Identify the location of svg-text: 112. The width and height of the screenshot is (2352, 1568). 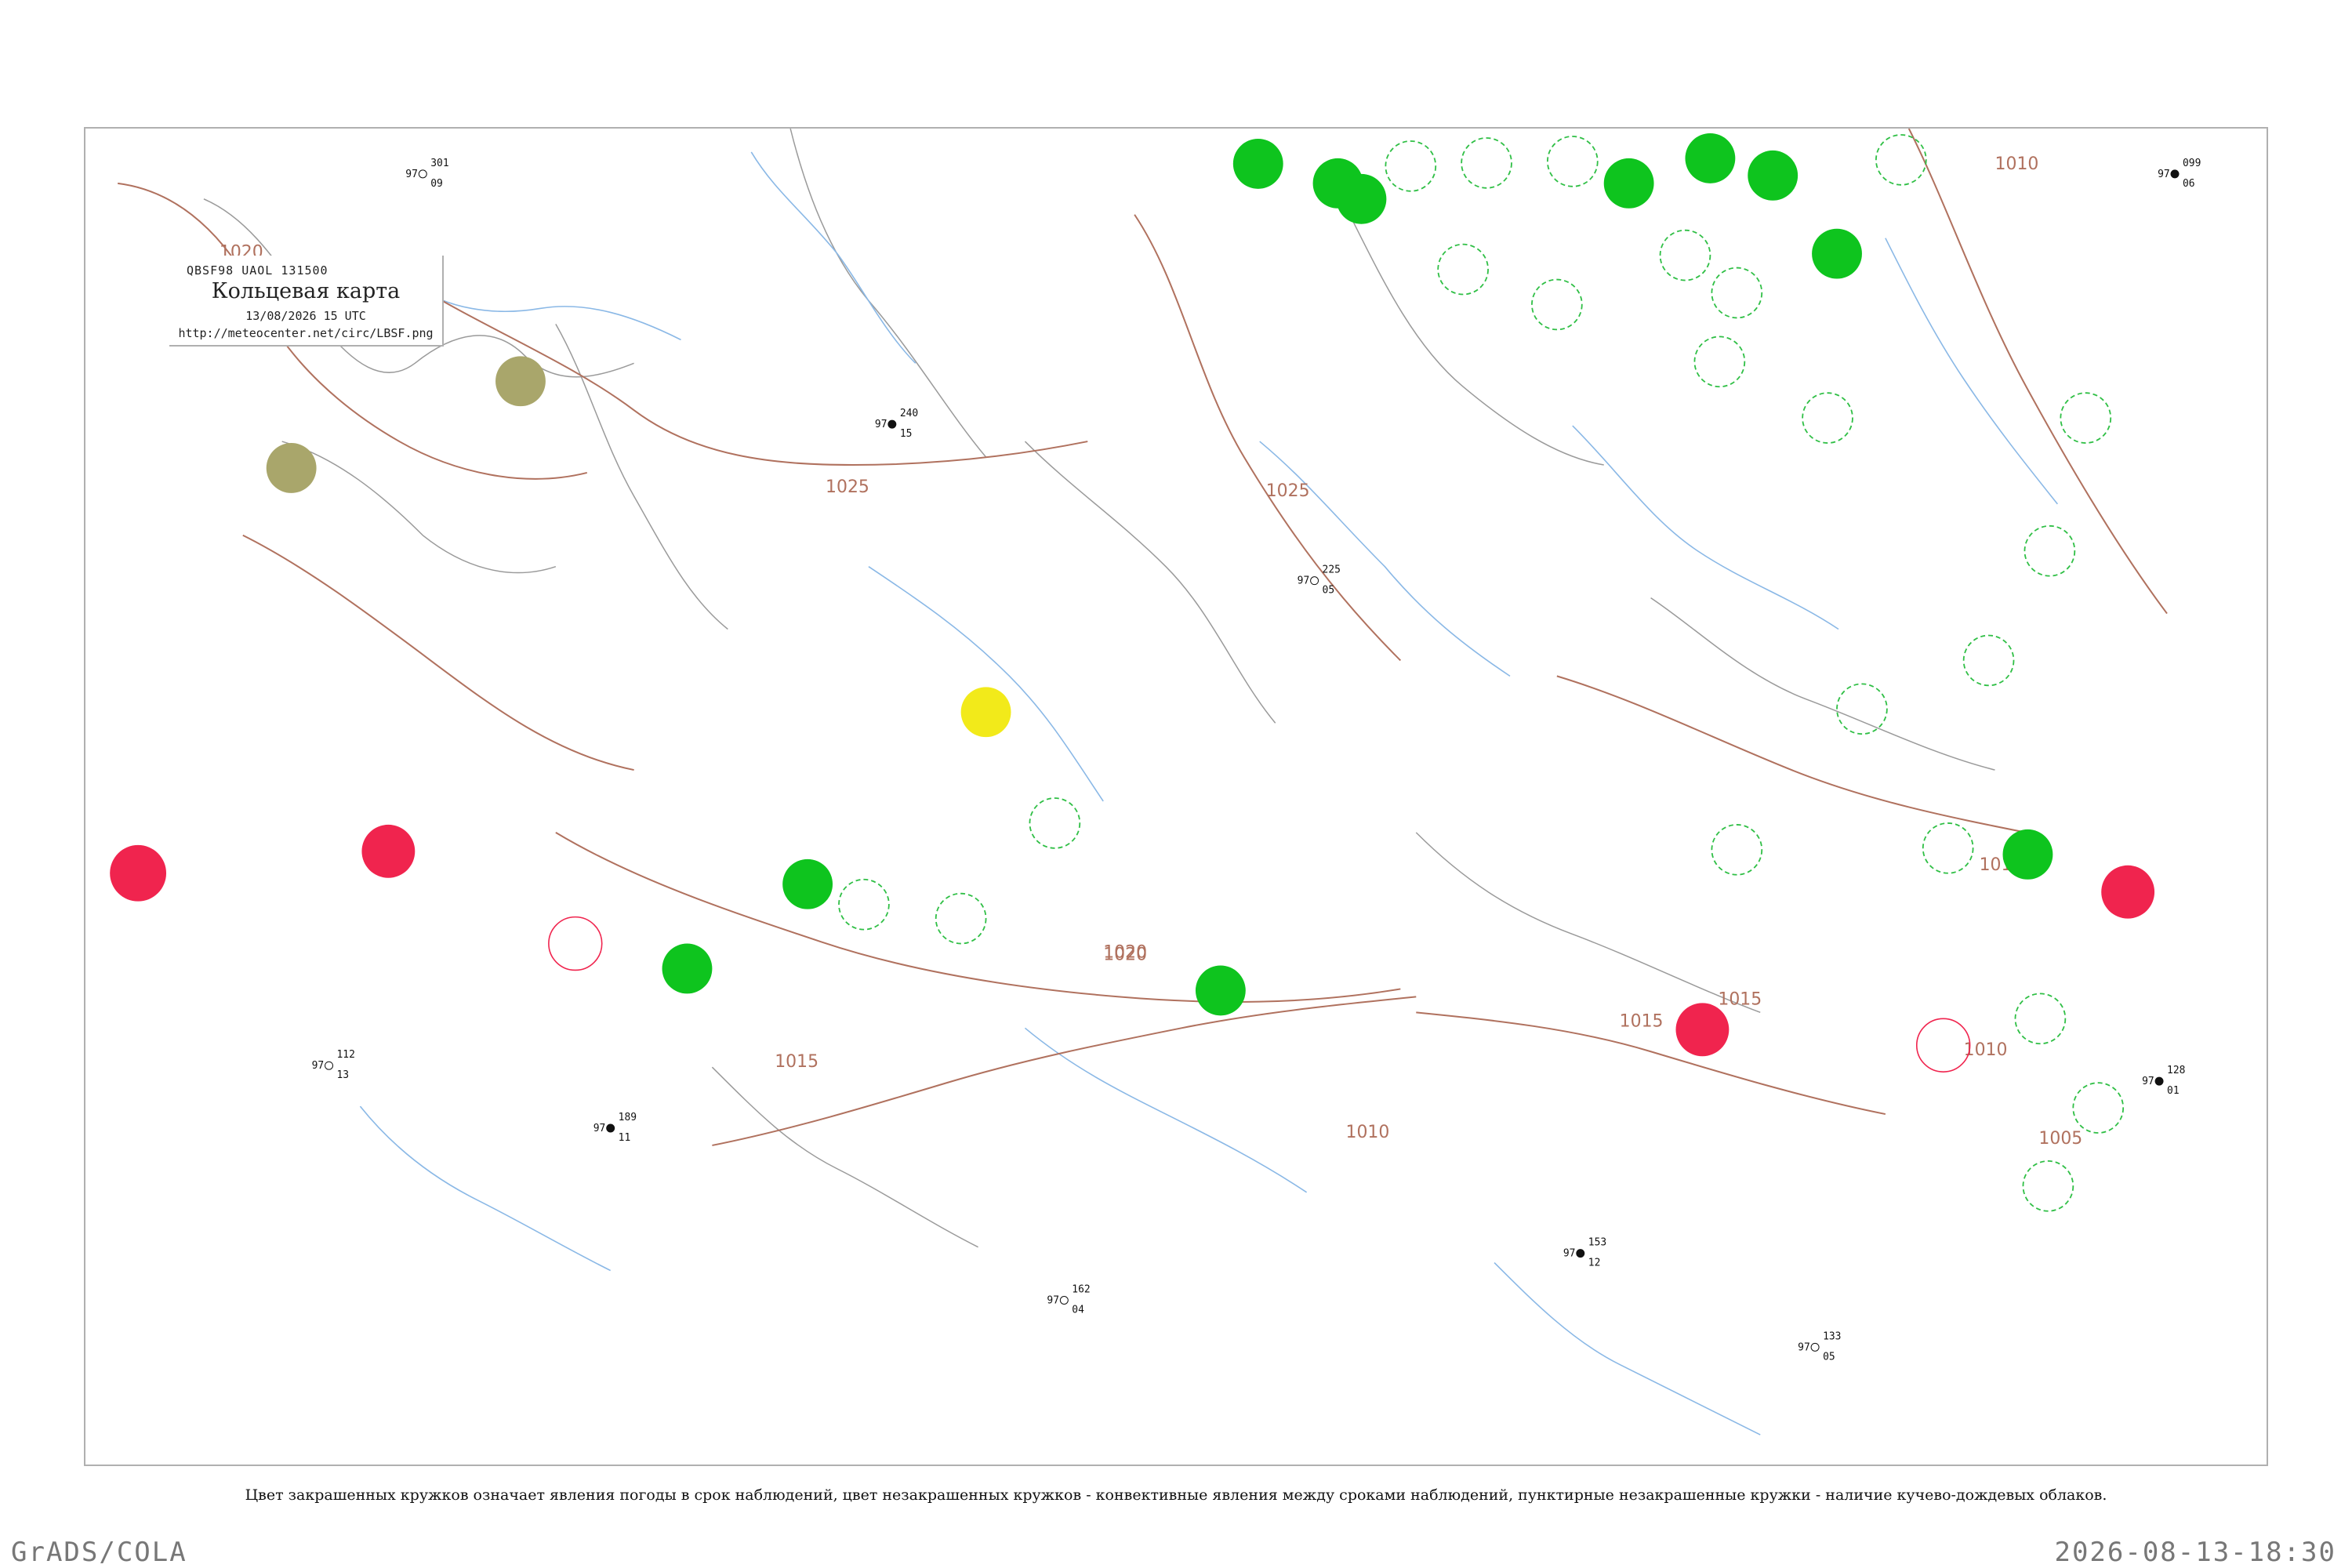
(346, 1055).